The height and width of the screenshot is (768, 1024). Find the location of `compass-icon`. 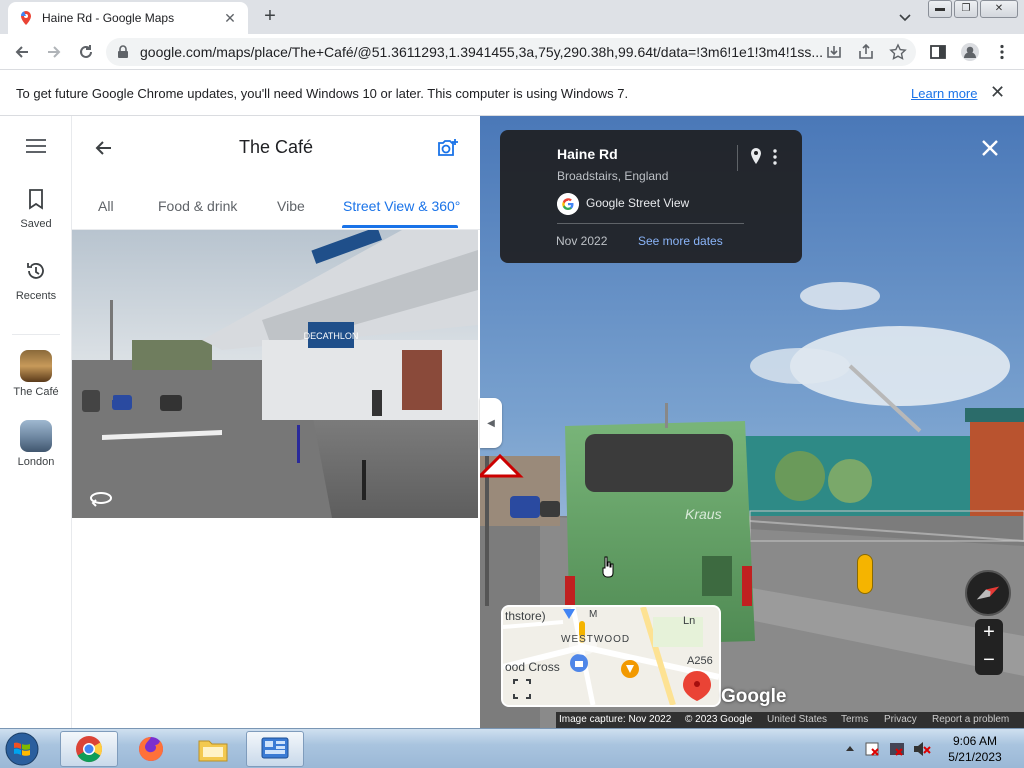

compass-icon is located at coordinates (988, 593).